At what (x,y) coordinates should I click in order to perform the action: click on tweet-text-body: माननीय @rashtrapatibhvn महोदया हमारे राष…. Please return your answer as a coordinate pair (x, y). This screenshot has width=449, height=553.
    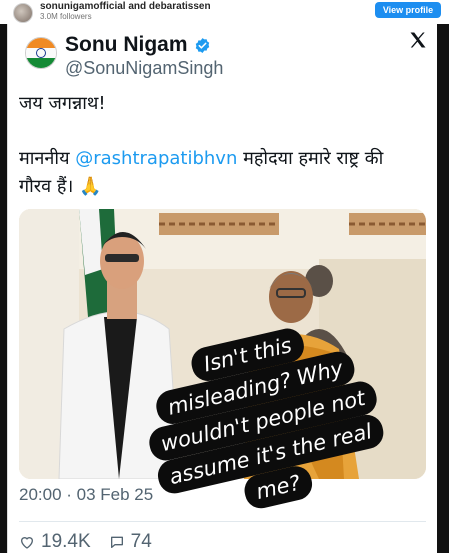
    Looking at the image, I should click on (219, 173).